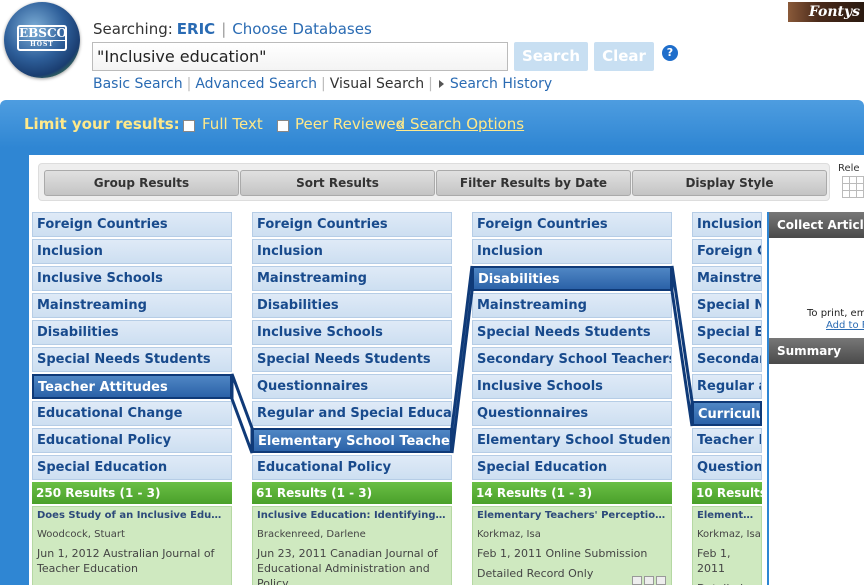 The height and width of the screenshot is (585, 864). Describe the element at coordinates (350, 124) in the screenshot. I see `peer-reviewed-label: Peer Reviewed` at that location.